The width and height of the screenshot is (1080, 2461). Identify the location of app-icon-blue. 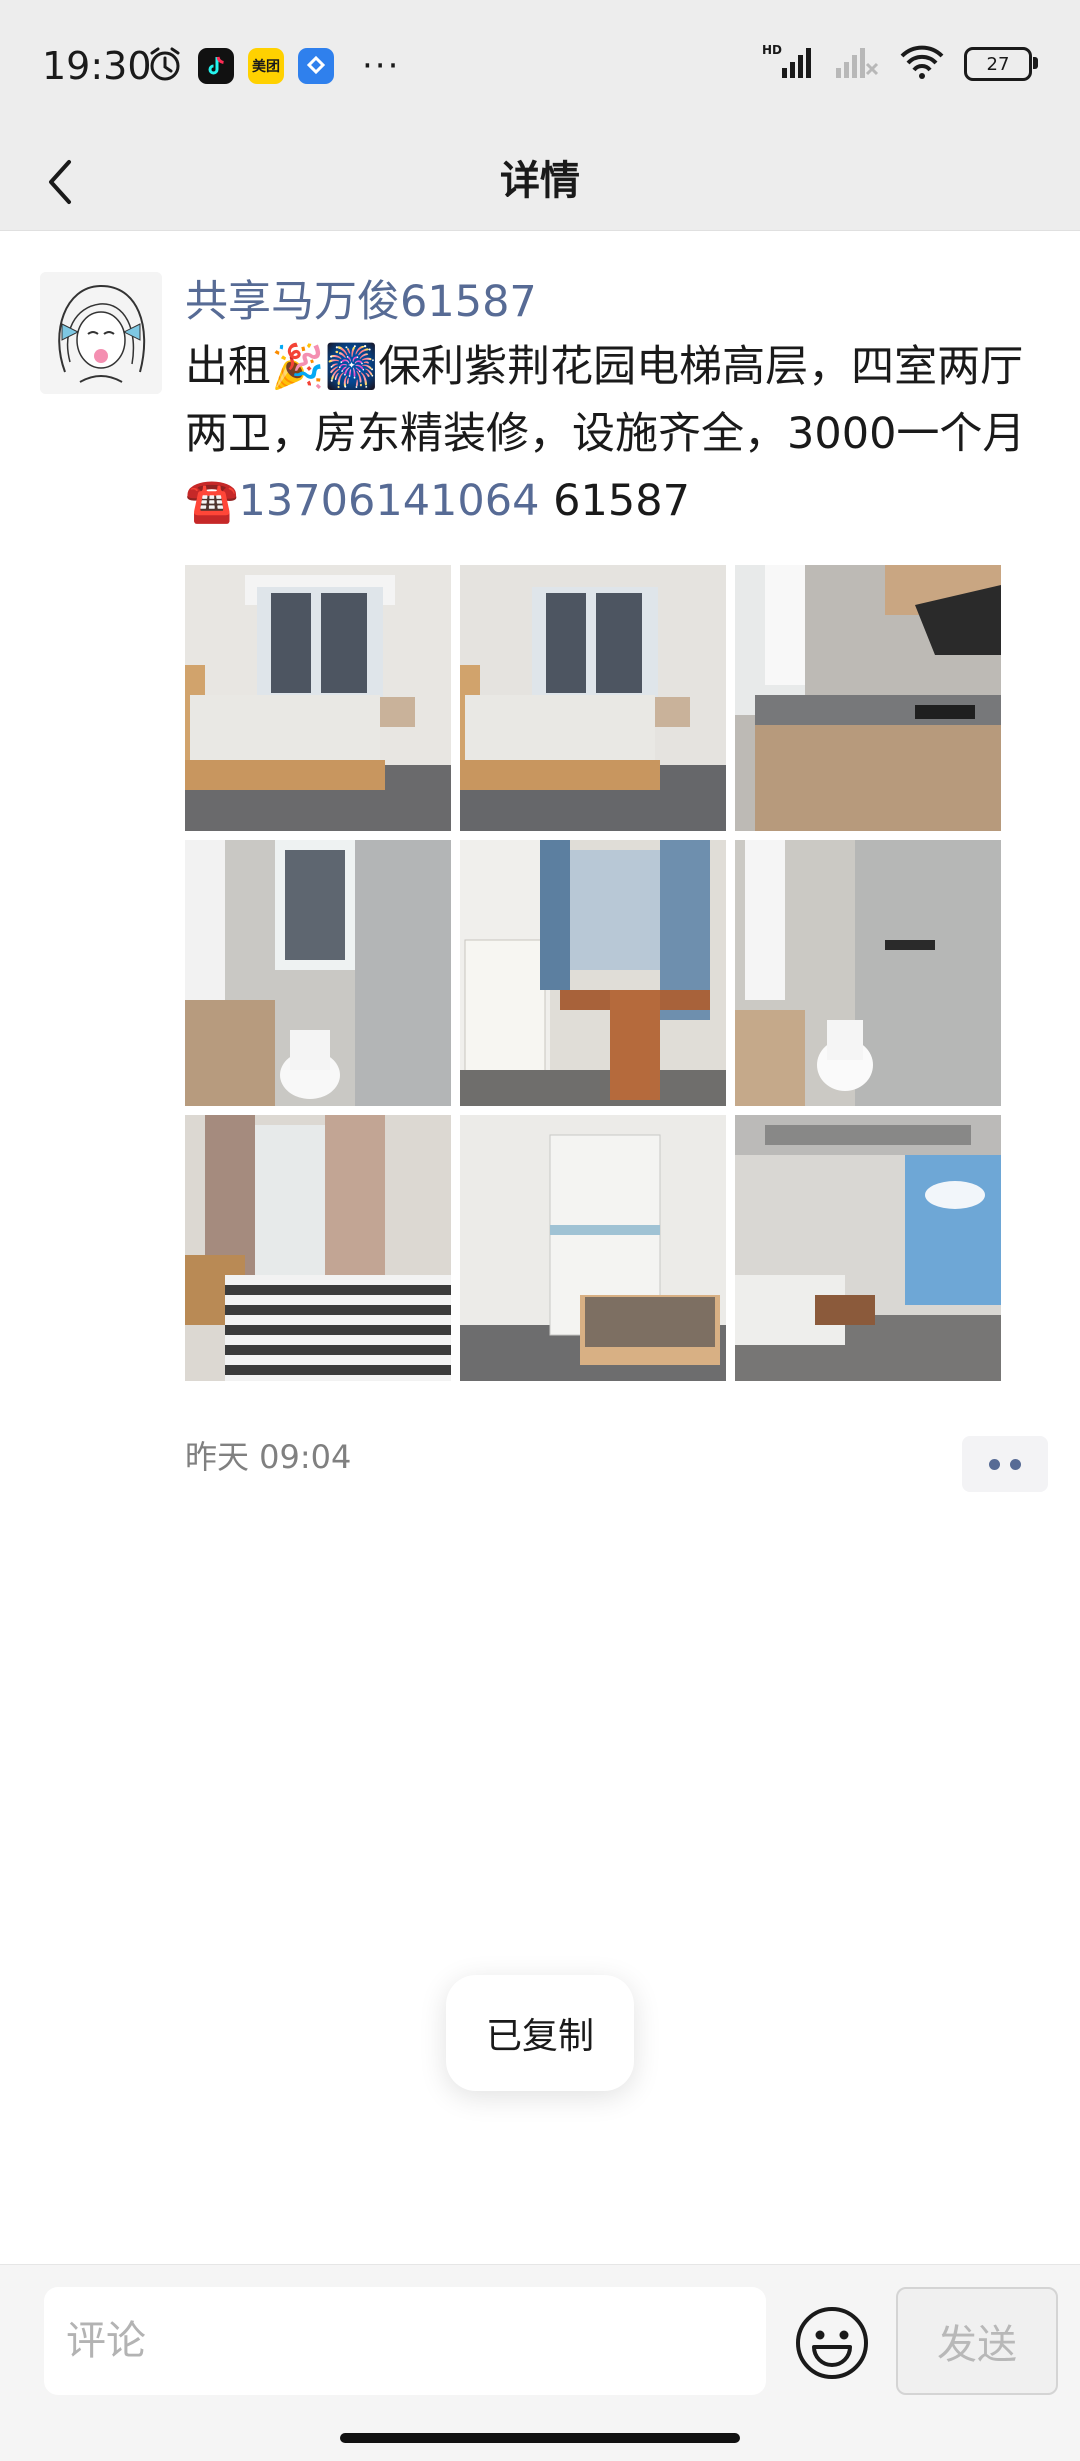
(316, 66).